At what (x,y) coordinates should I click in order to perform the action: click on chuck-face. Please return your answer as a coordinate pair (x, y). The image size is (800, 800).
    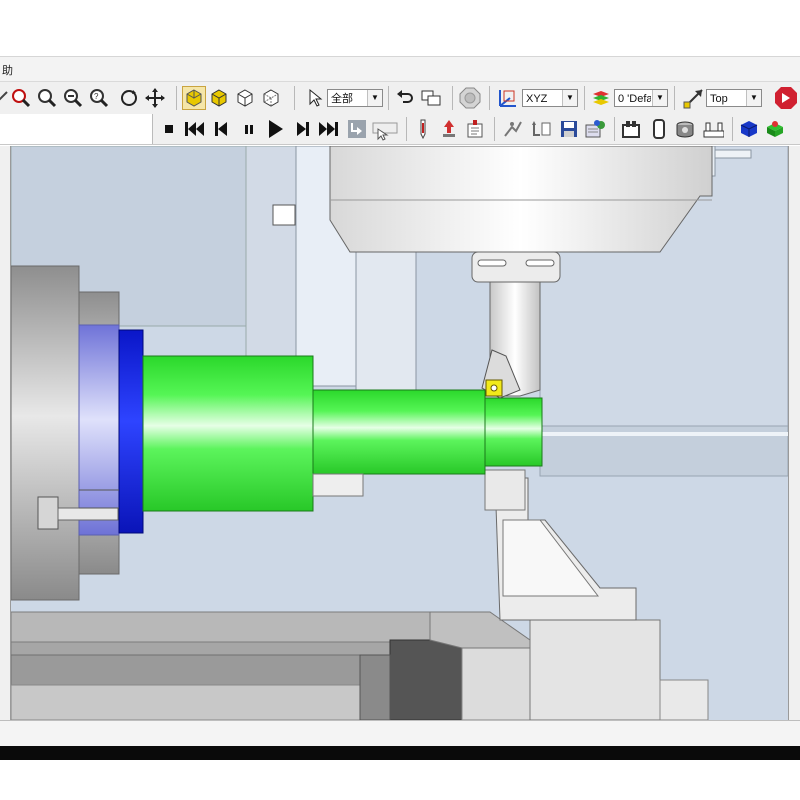
    Looking at the image, I should click on (99, 430).